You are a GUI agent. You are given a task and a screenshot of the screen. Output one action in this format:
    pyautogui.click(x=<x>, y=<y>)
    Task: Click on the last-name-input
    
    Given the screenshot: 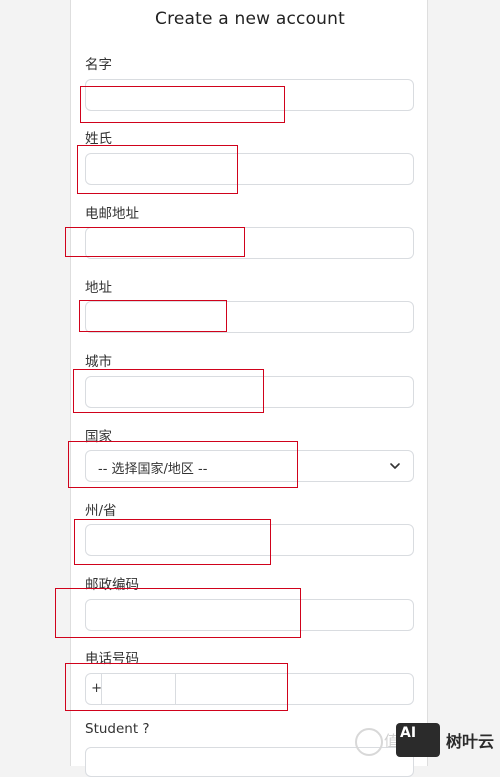 What is the action you would take?
    pyautogui.click(x=249, y=169)
    